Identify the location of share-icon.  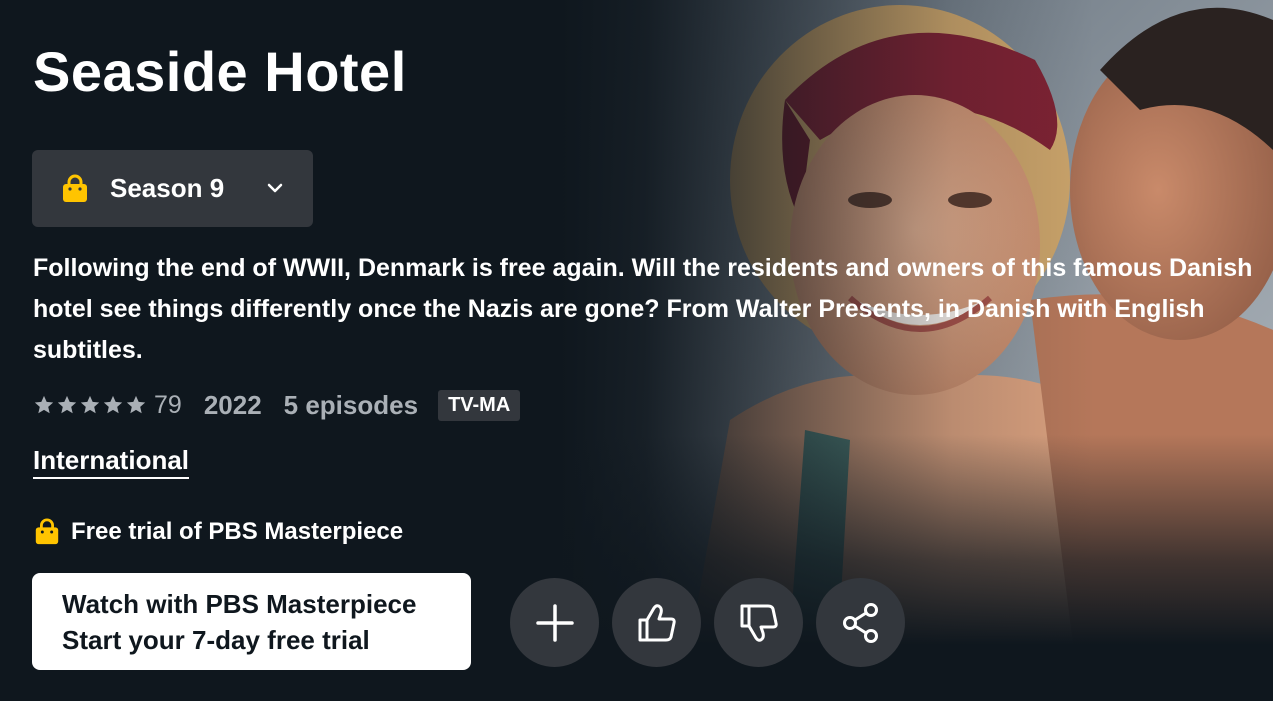
(860, 622).